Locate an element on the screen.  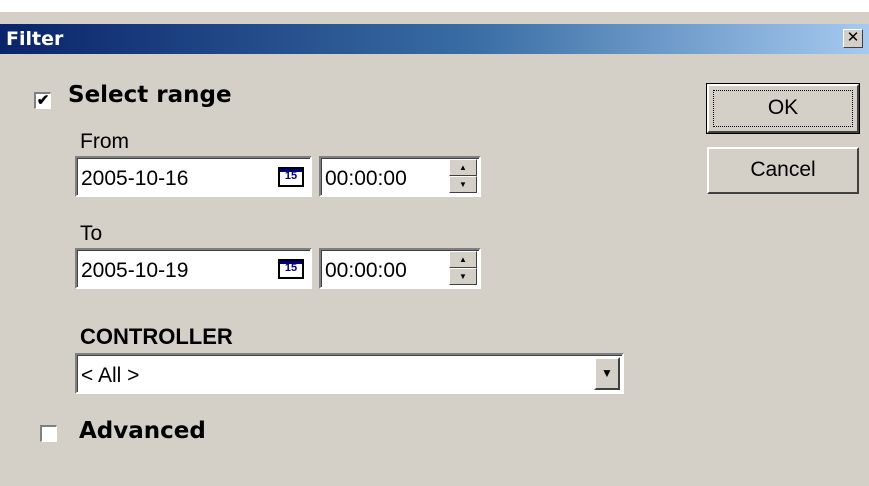
checkmark-icon: ✔ is located at coordinates (43, 100).